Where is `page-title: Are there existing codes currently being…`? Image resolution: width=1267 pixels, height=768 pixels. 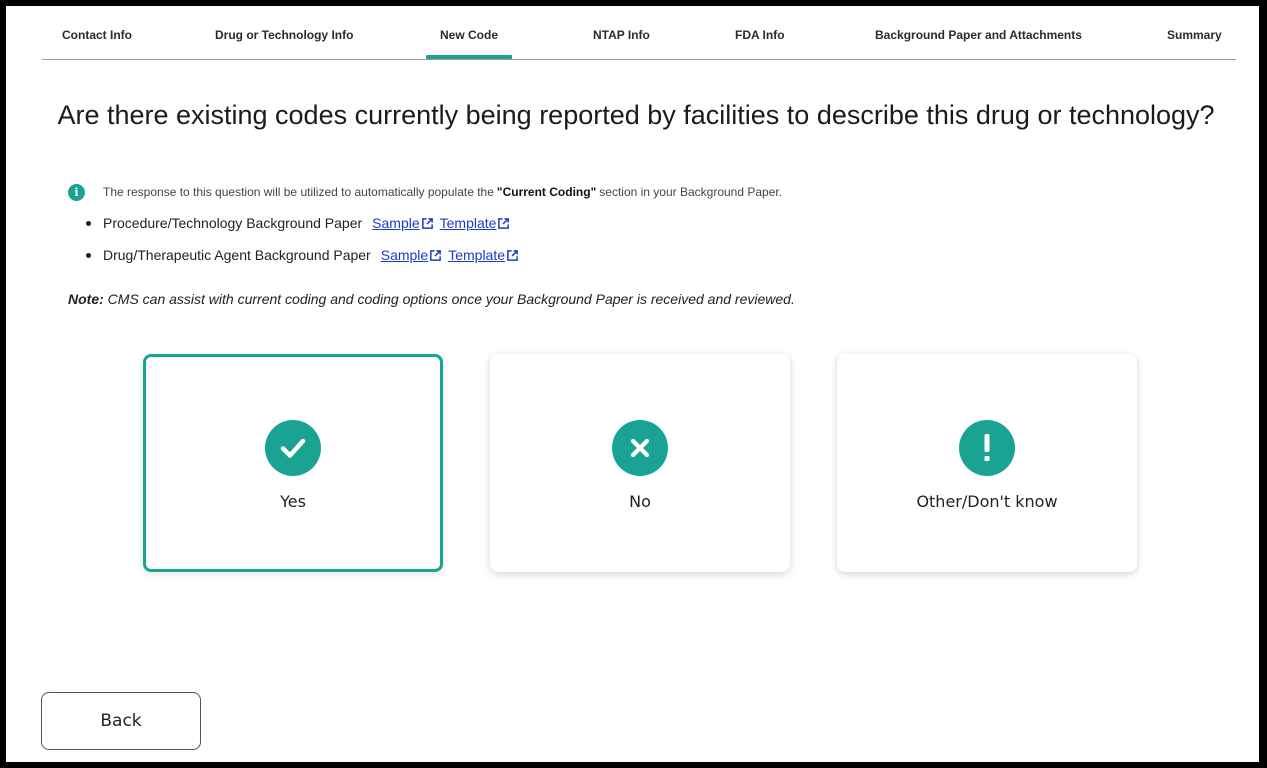 page-title: Are there existing codes currently being… is located at coordinates (636, 115).